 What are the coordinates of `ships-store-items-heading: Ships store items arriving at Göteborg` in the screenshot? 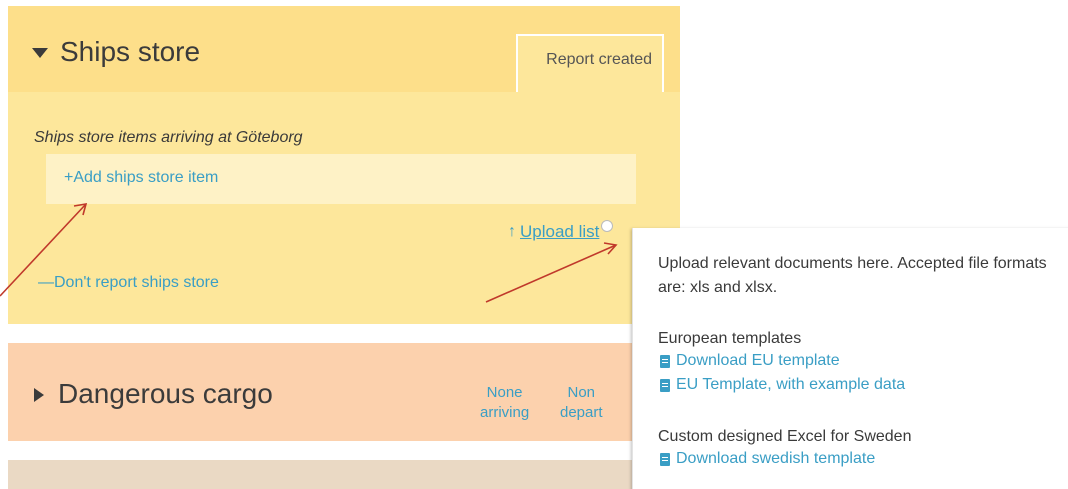 It's located at (168, 137).